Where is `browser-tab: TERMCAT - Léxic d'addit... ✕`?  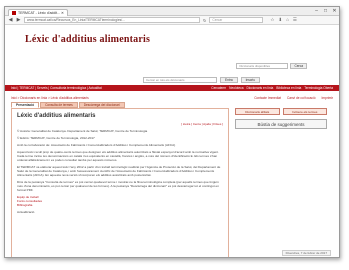
browser-tab: TERMCAT - Léxic d'addit... ✕ is located at coordinates (38, 12).